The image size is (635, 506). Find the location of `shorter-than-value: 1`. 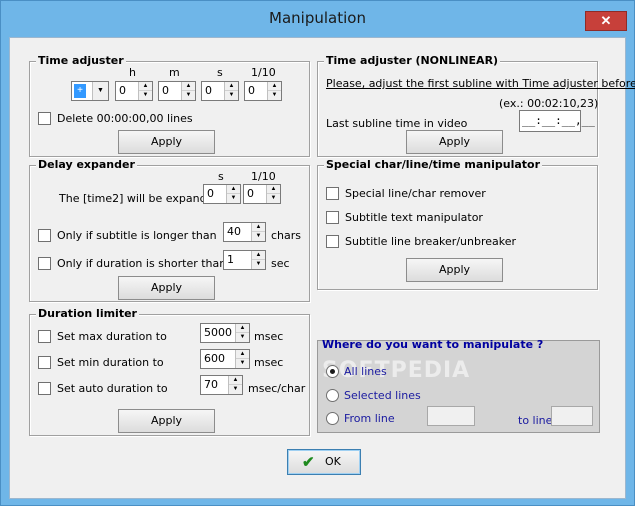

shorter-than-value: 1 is located at coordinates (230, 259).